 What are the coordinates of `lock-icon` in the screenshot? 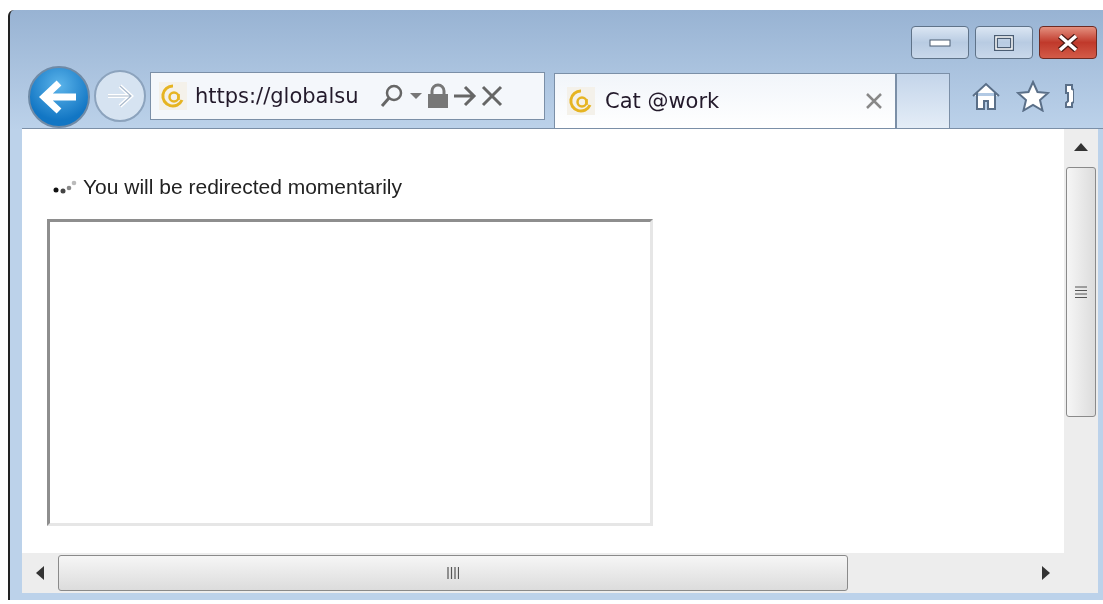 It's located at (438, 96).